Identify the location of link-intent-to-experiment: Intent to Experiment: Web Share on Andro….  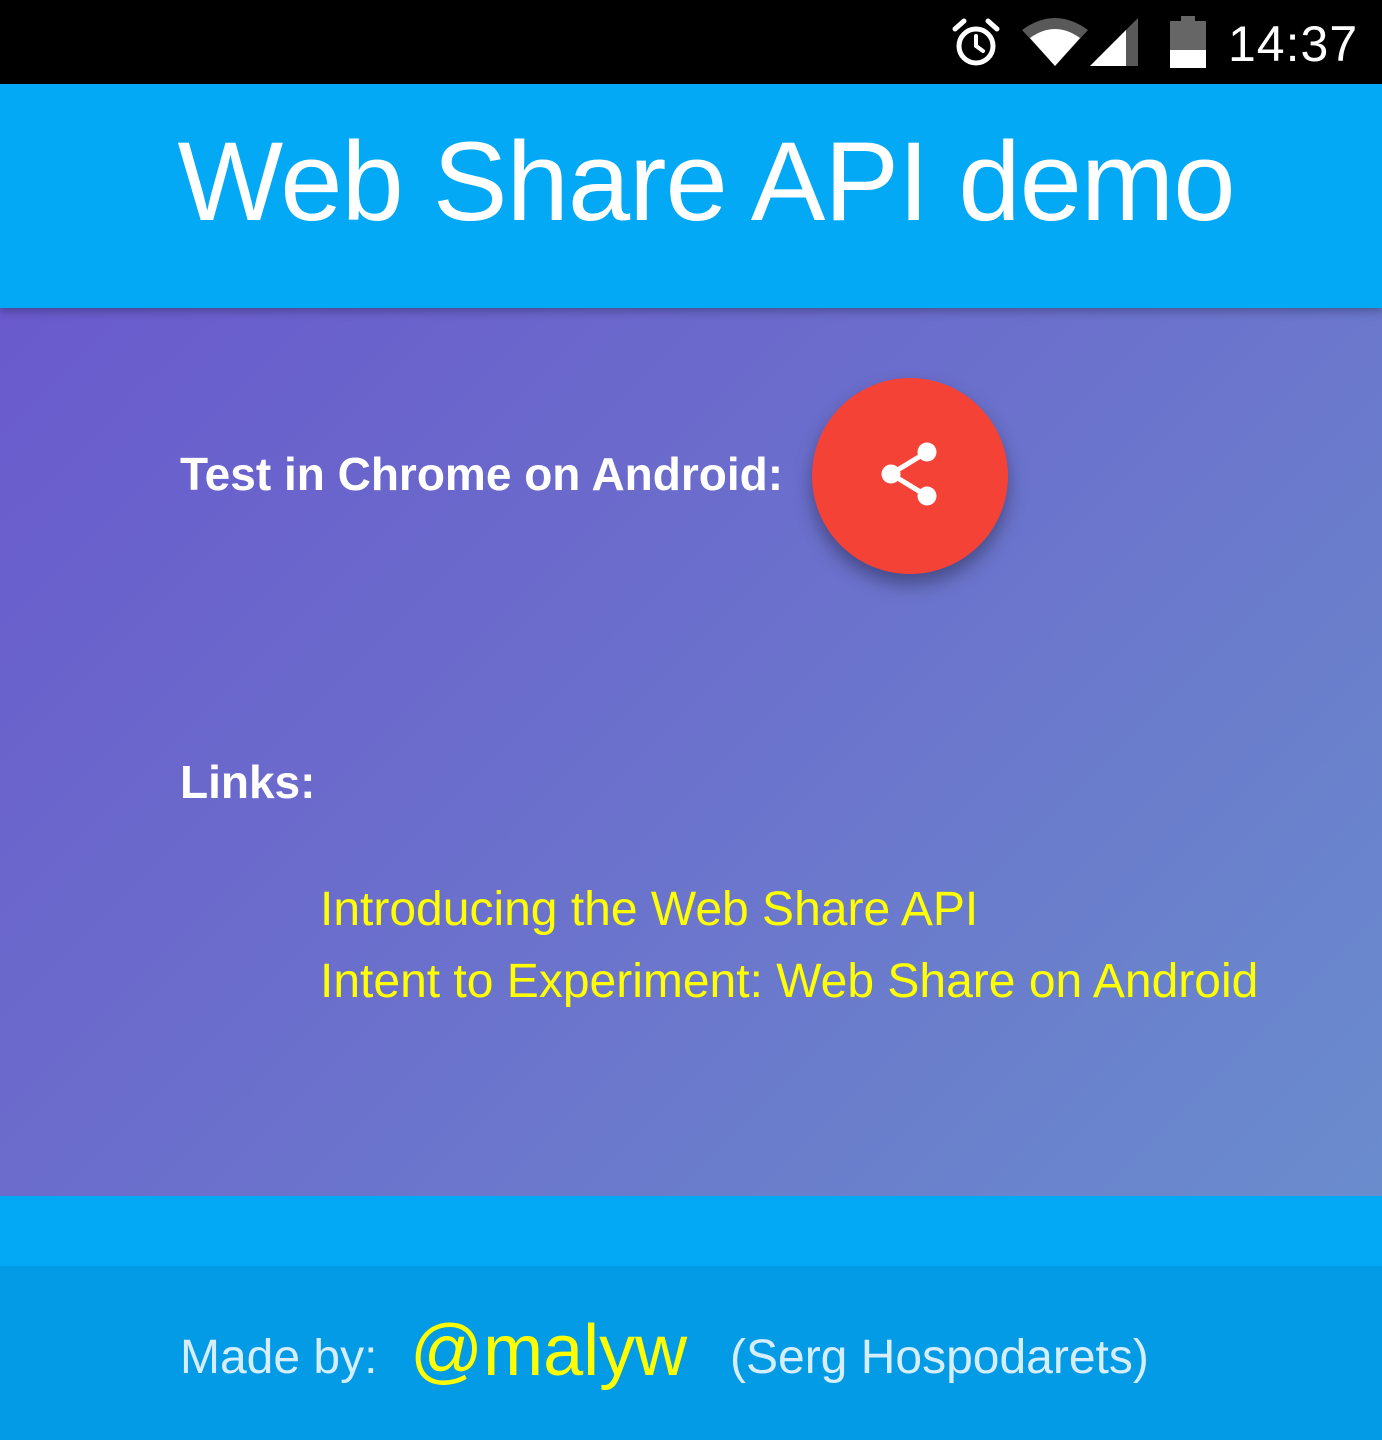
(789, 981).